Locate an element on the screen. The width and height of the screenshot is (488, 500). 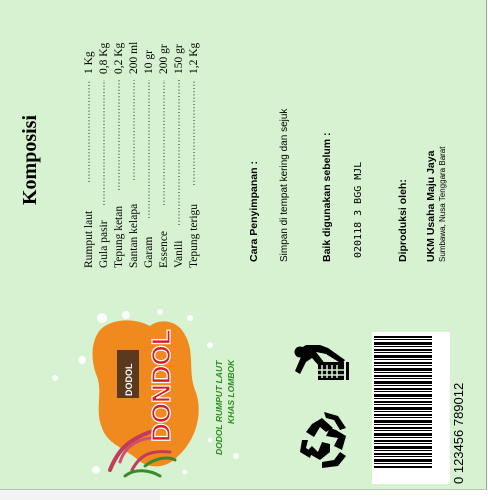
best-before-heading: Baik digunakan sebelum : is located at coordinates (327, 197).